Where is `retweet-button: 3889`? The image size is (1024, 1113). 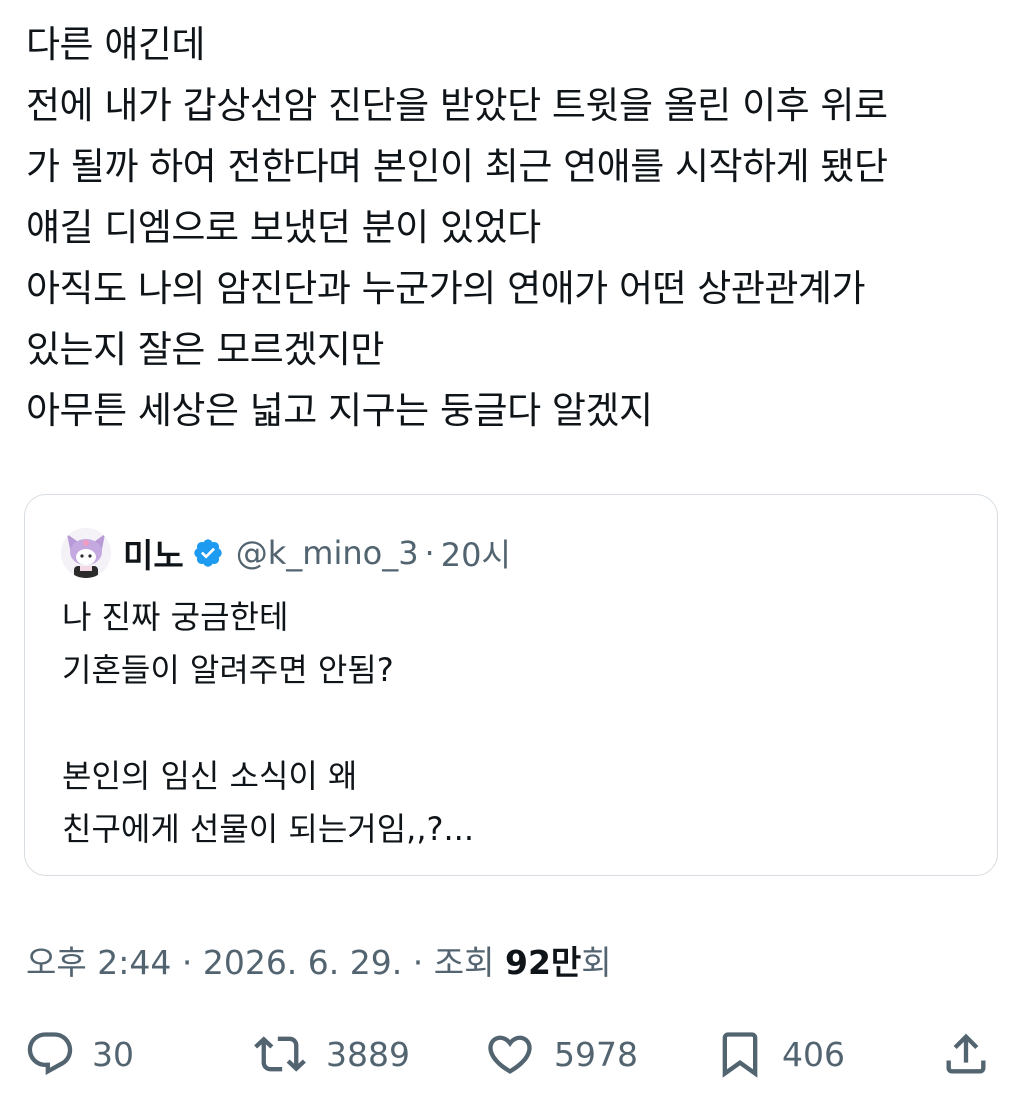
retweet-button: 3889 is located at coordinates (330, 1054).